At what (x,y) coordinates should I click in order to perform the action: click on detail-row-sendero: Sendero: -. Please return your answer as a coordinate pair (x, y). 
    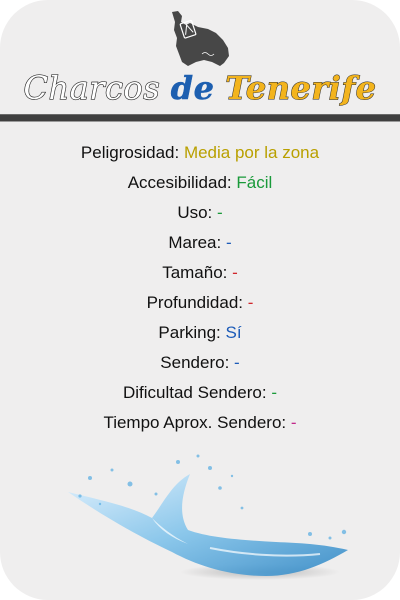
    Looking at the image, I should click on (200, 363).